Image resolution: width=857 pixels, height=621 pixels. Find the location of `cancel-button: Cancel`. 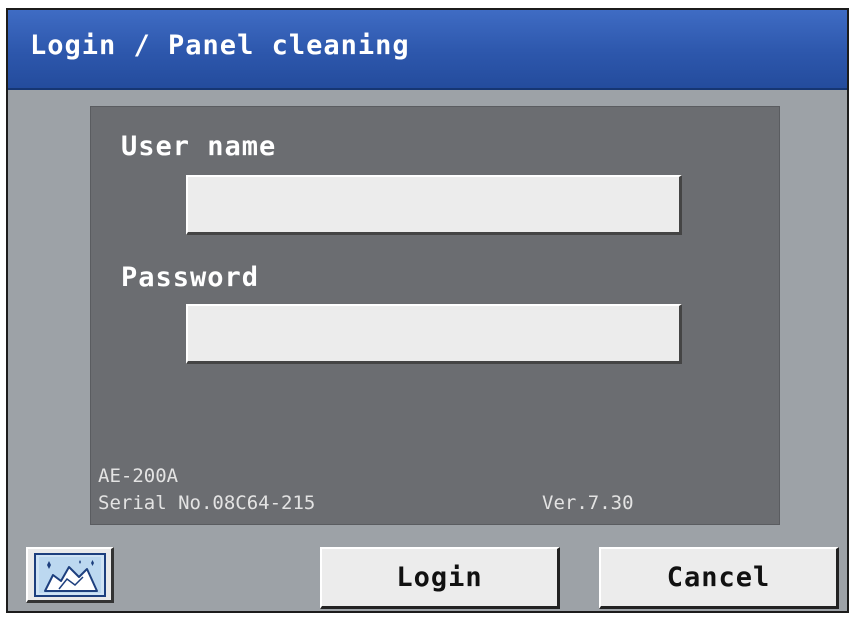

cancel-button: Cancel is located at coordinates (719, 578).